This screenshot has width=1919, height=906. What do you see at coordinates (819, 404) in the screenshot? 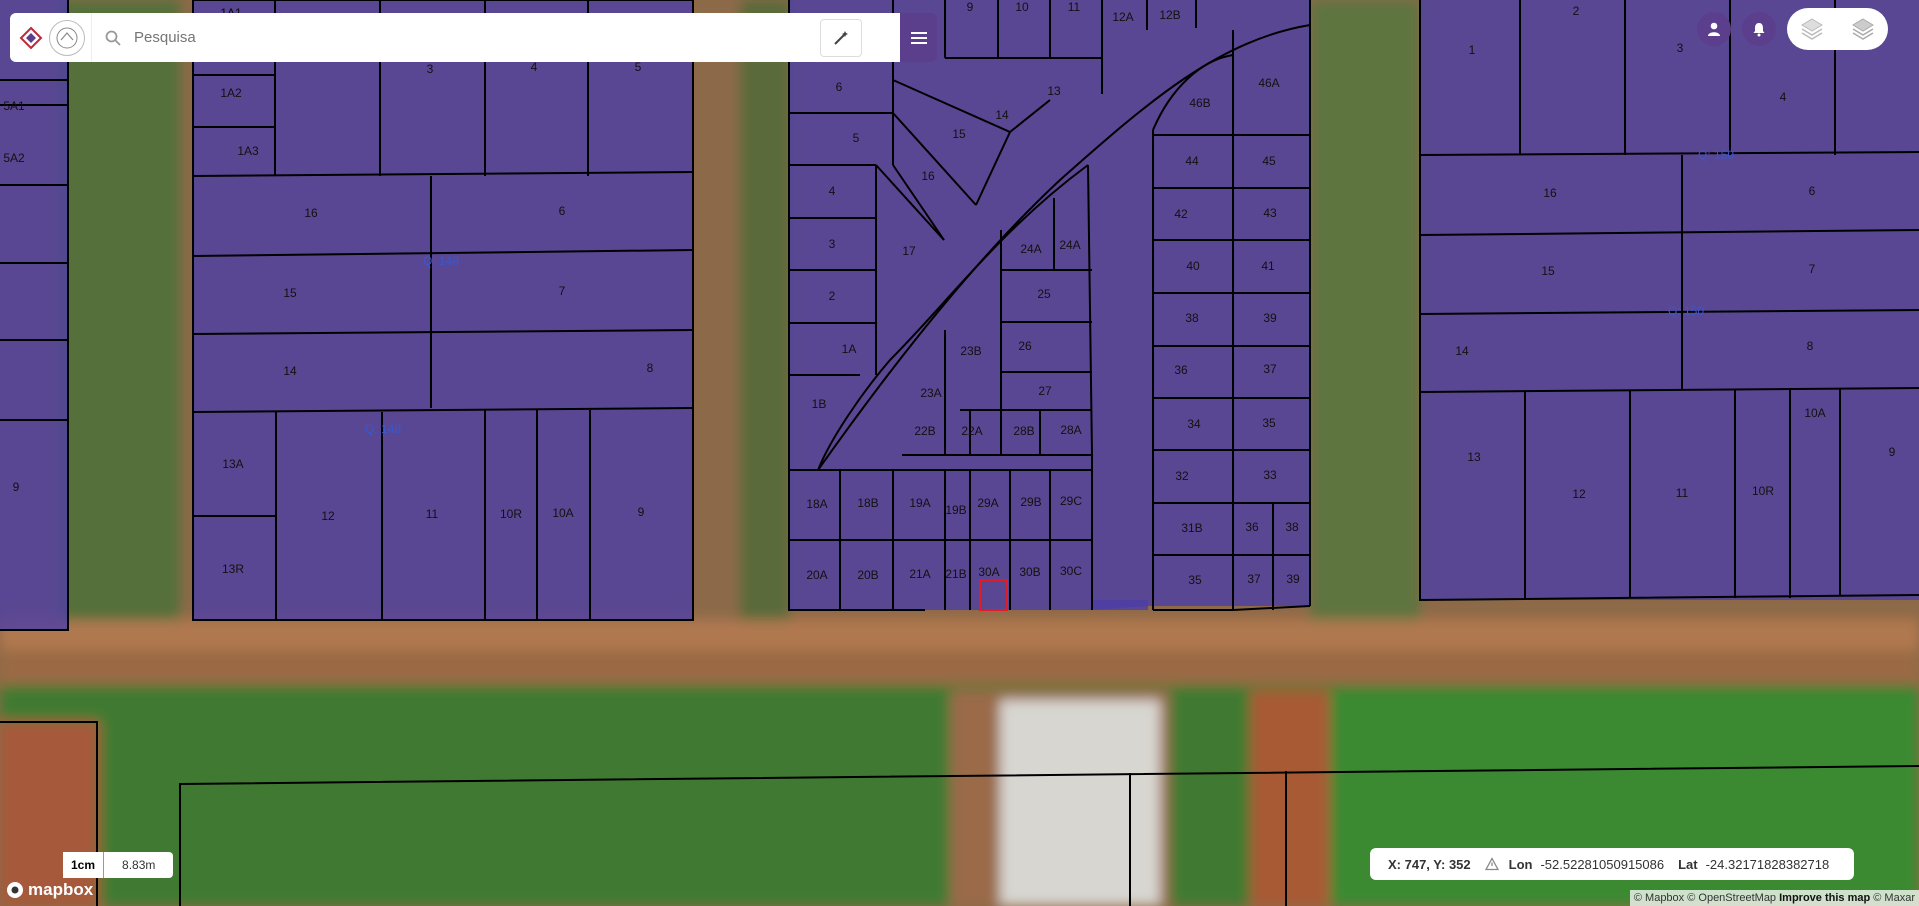
I see `lot-label: 1B` at bounding box center [819, 404].